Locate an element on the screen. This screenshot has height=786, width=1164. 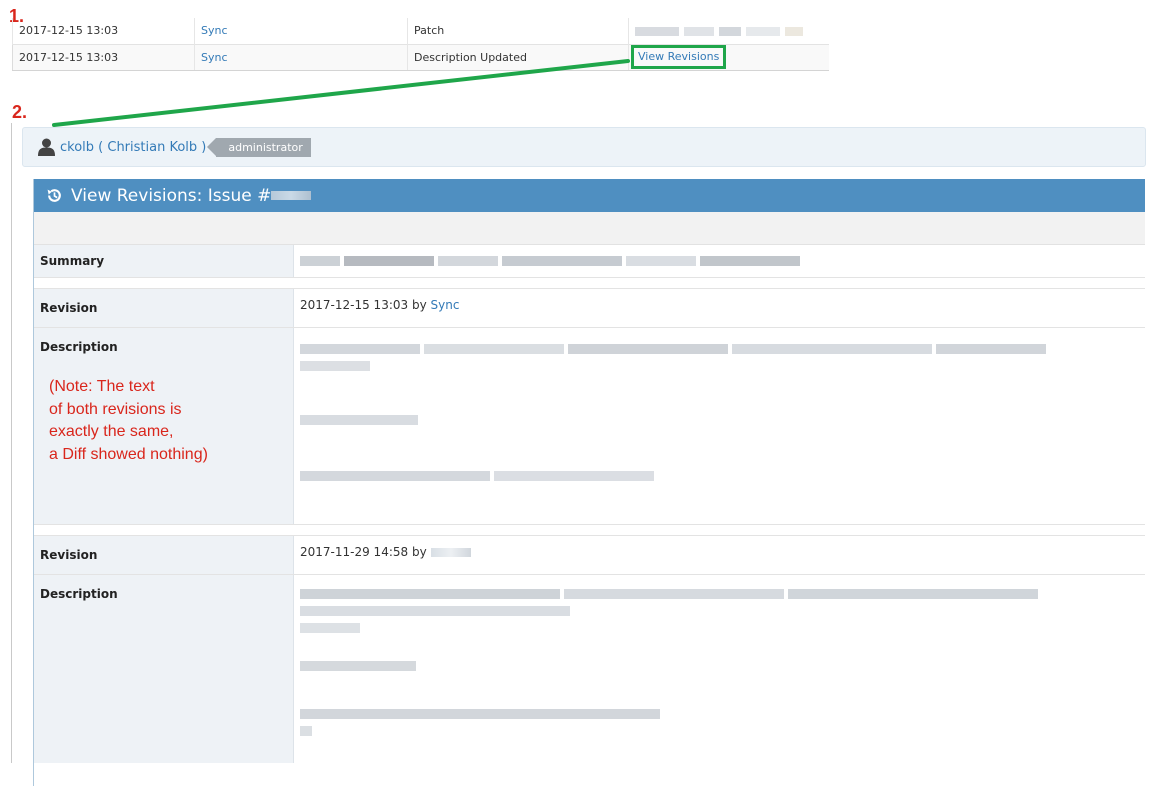
user-bar: ckolb ( Christian Kolb ) administrator is located at coordinates (584, 147).